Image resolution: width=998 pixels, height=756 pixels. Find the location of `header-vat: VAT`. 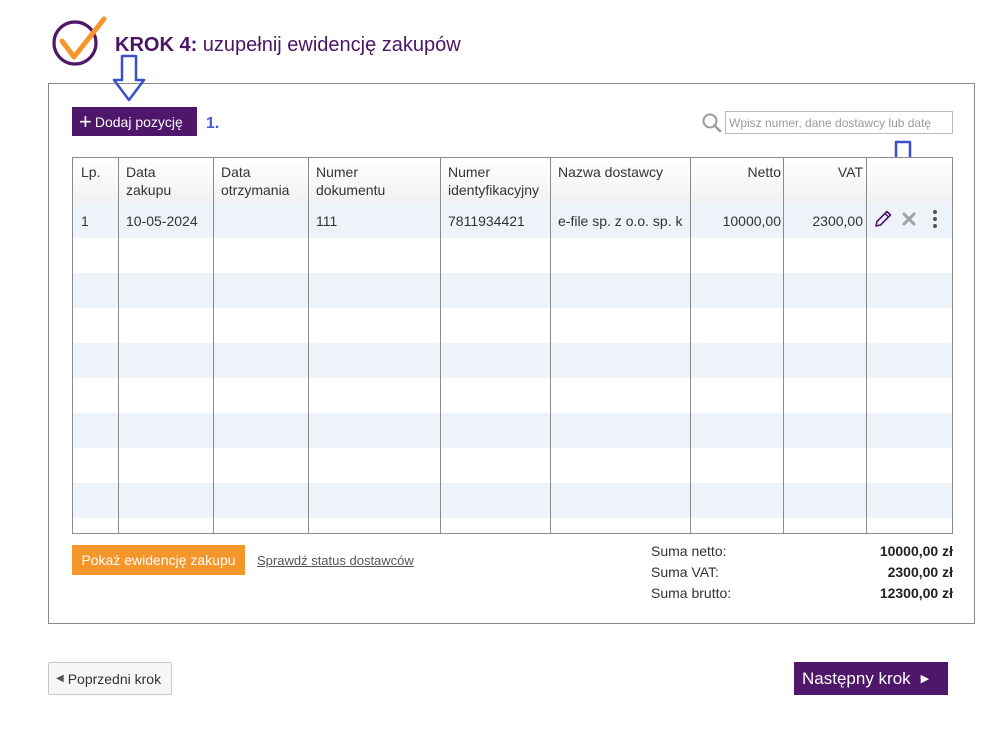

header-vat: VAT is located at coordinates (850, 172).